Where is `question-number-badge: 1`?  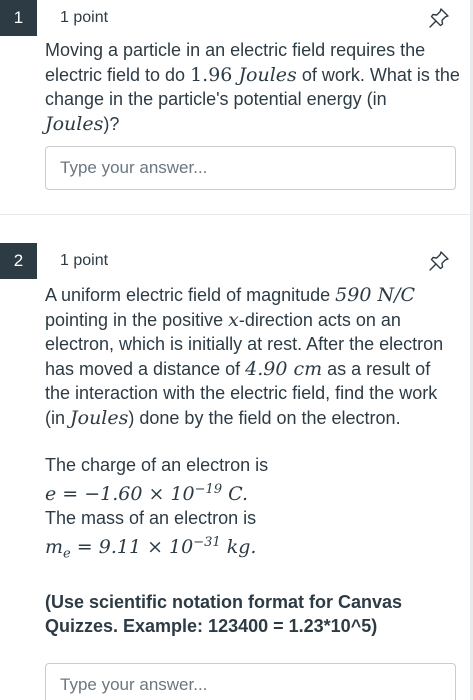
question-number-badge: 1 is located at coordinates (18, 18).